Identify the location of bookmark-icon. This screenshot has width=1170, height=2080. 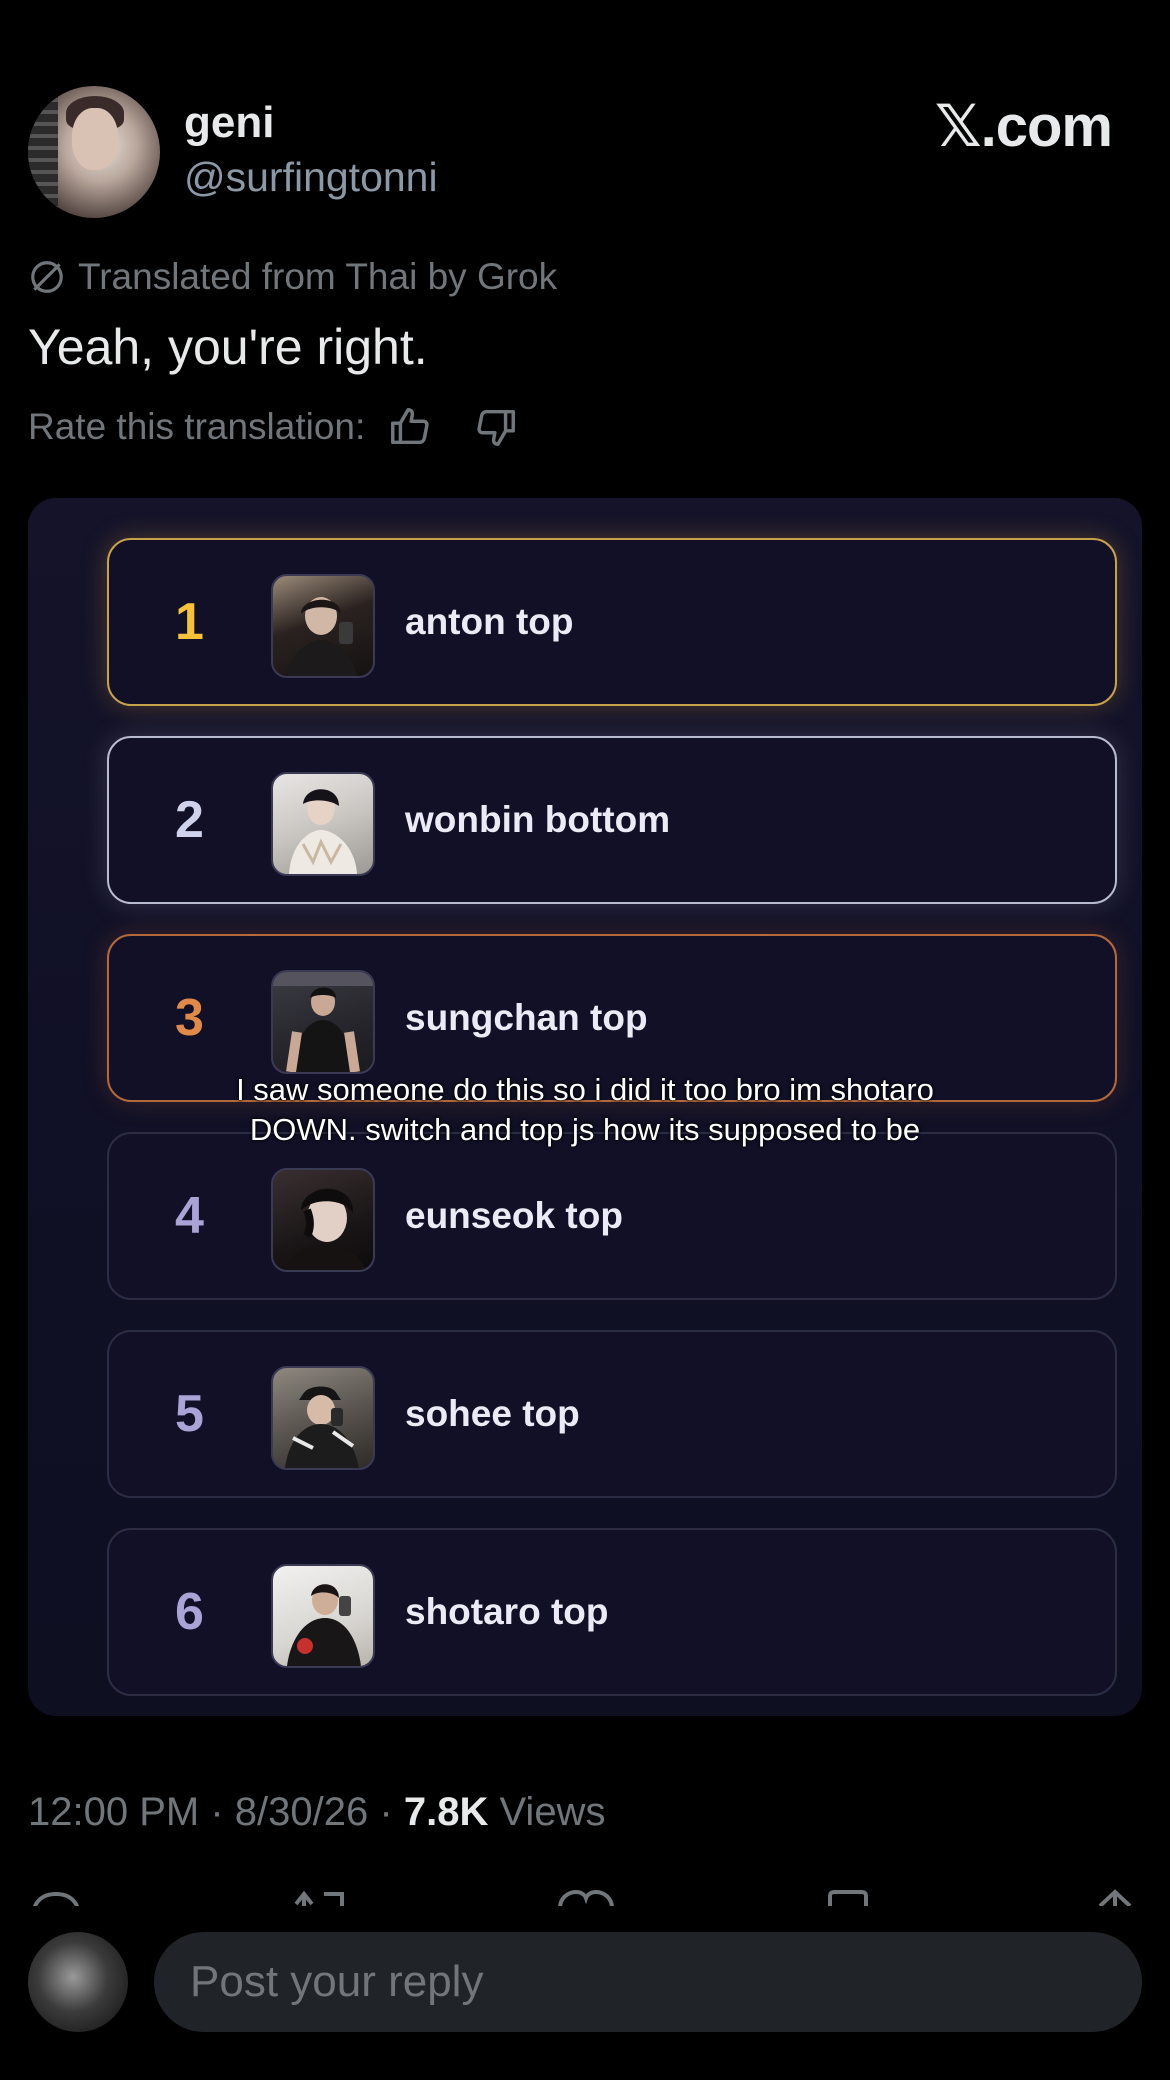
(849, 1897).